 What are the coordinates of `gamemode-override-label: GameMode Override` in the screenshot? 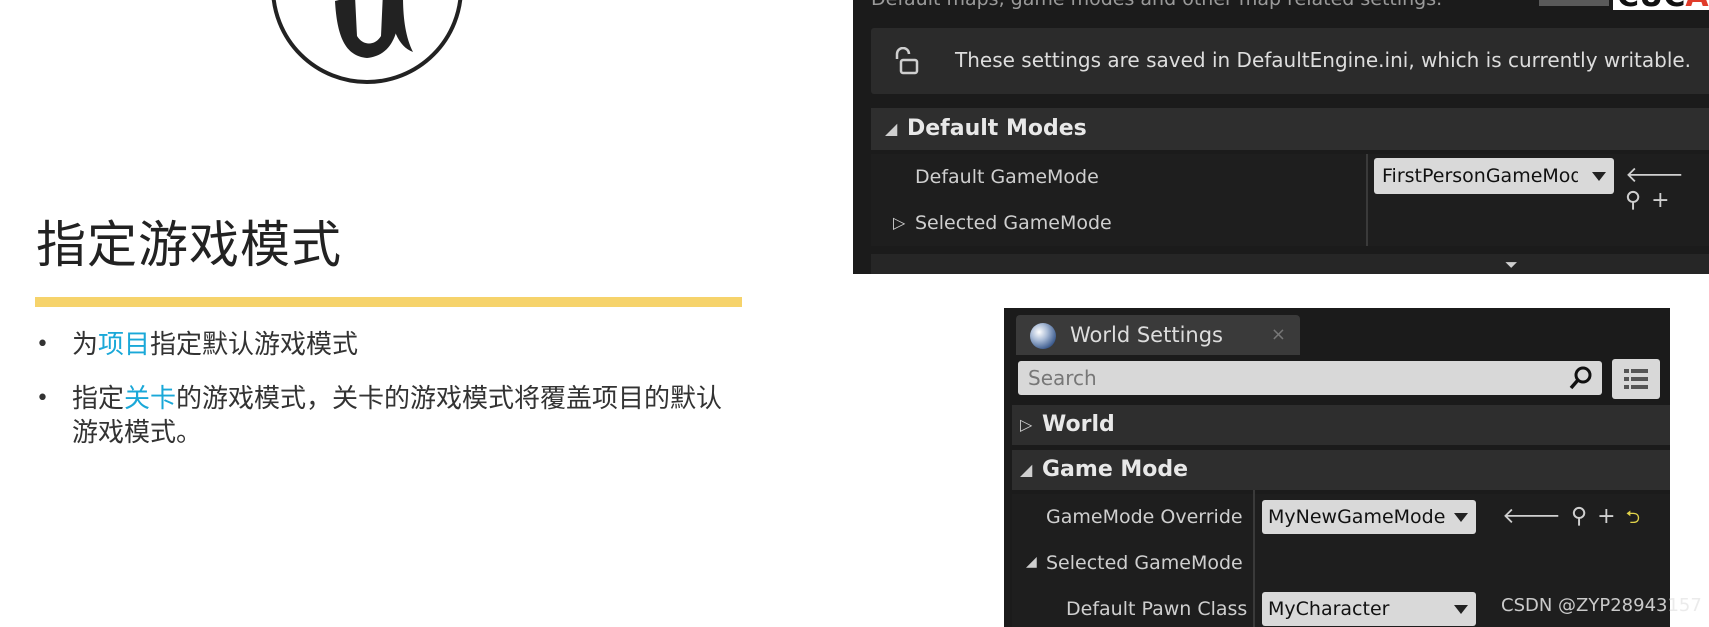 It's located at (1144, 517).